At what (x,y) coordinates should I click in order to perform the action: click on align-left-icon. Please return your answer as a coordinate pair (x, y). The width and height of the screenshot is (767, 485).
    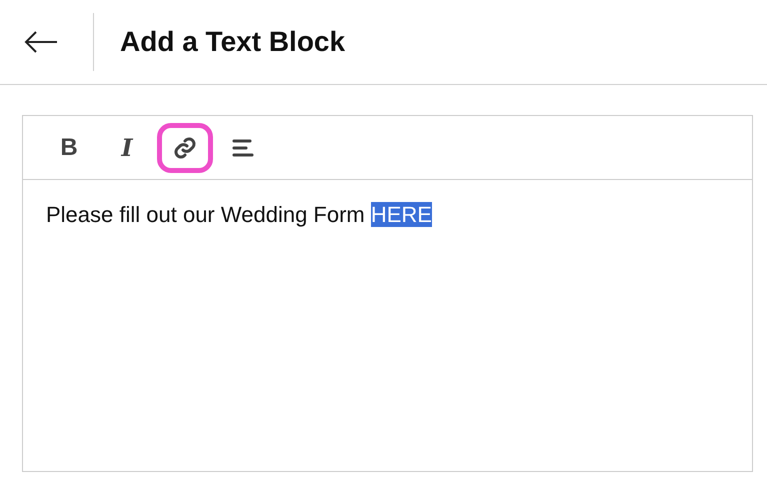
    Looking at the image, I should click on (243, 148).